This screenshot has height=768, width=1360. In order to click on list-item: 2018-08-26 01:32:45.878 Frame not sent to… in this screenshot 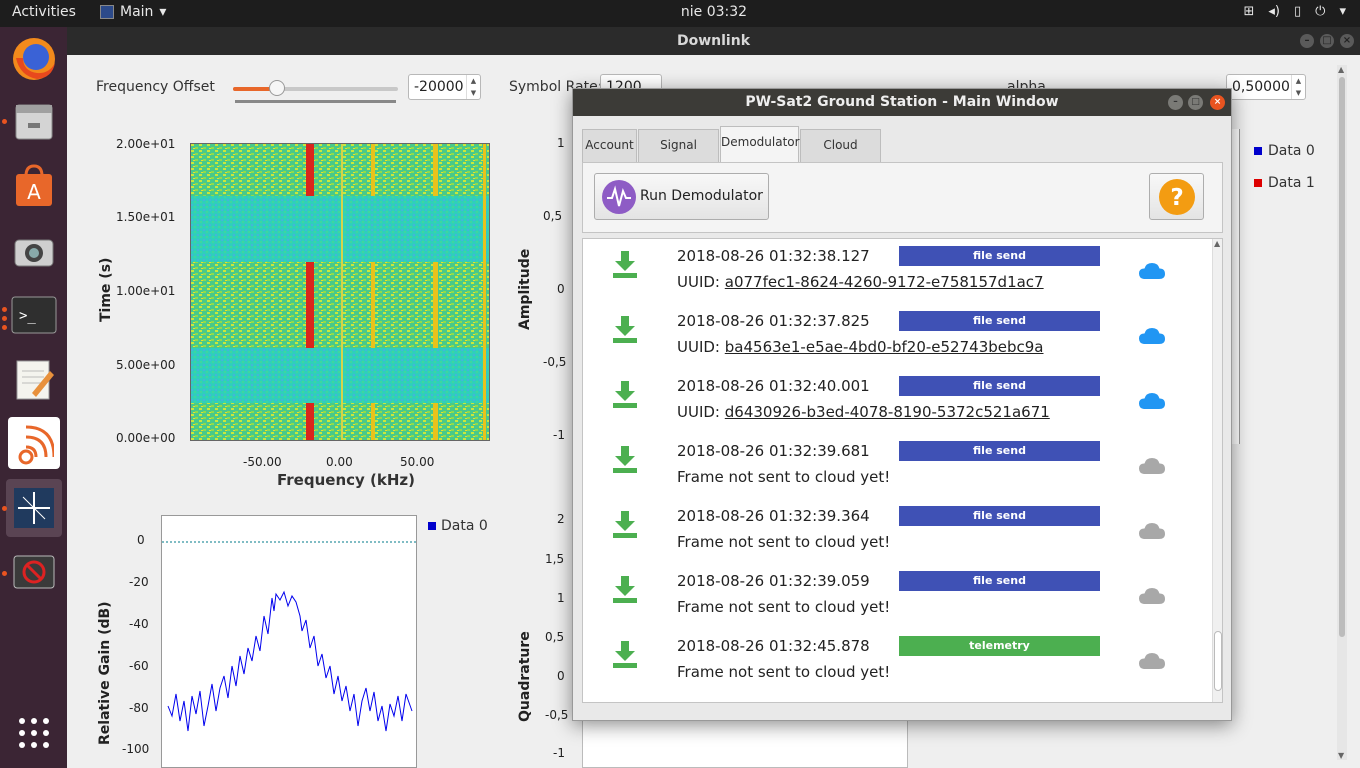, I will do `click(897, 661)`.